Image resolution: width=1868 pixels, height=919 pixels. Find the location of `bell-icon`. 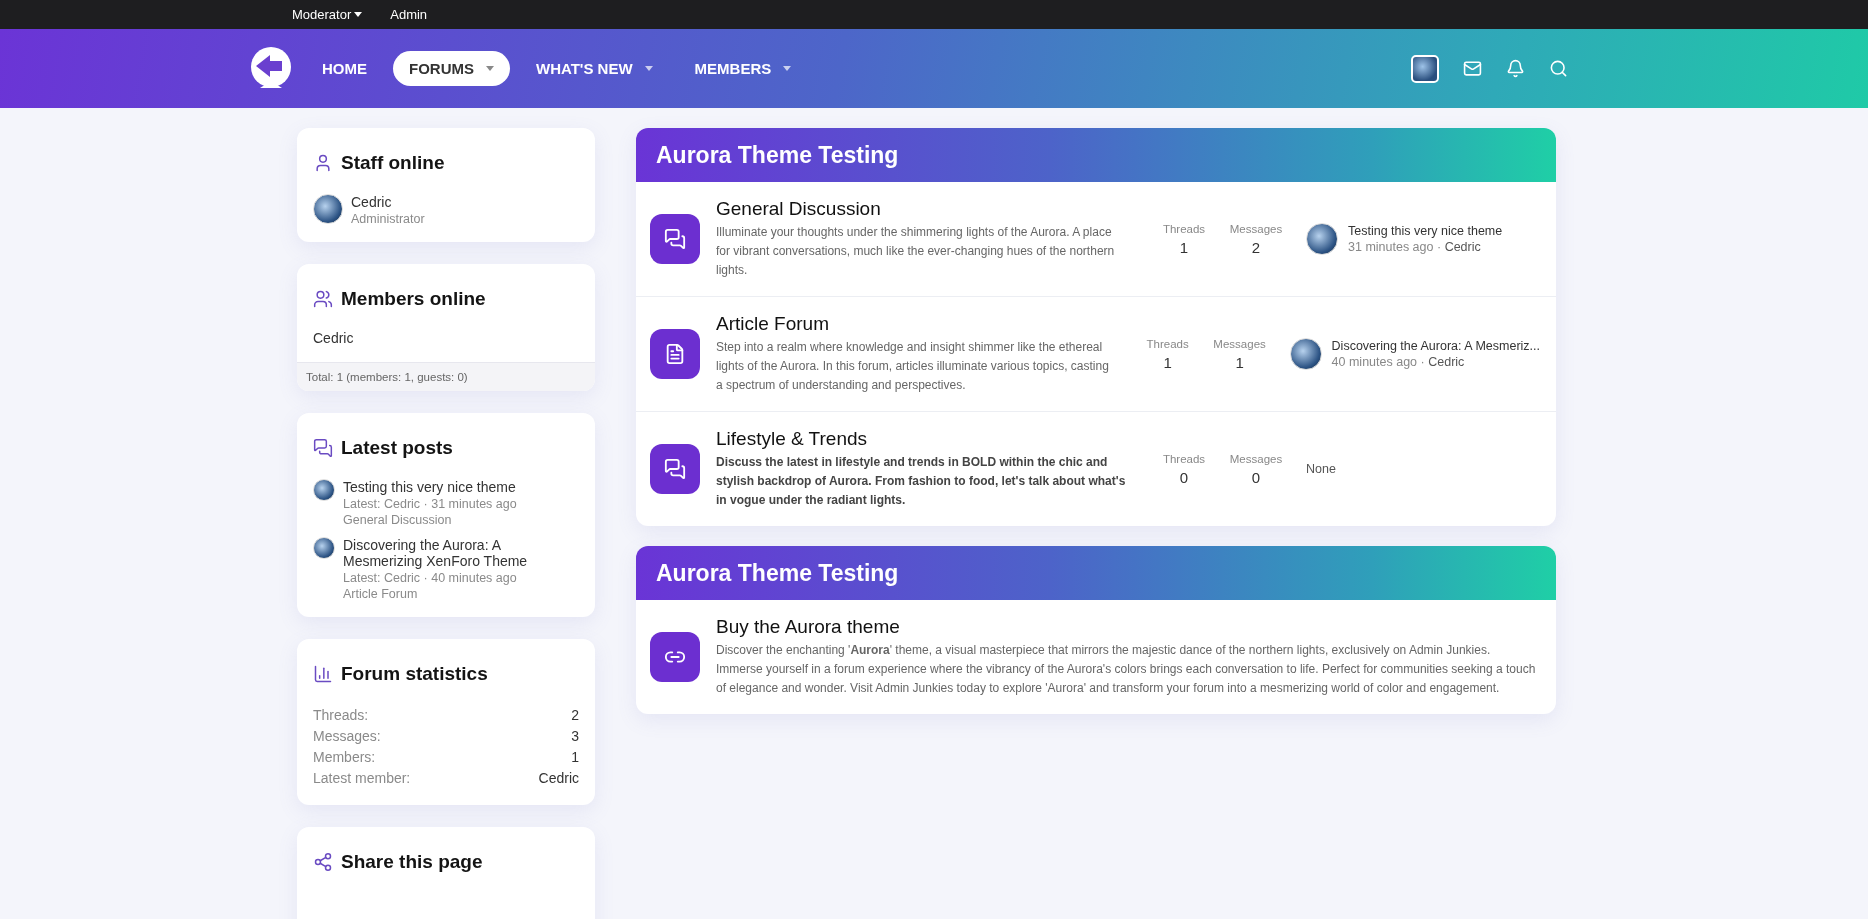

bell-icon is located at coordinates (1515, 68).